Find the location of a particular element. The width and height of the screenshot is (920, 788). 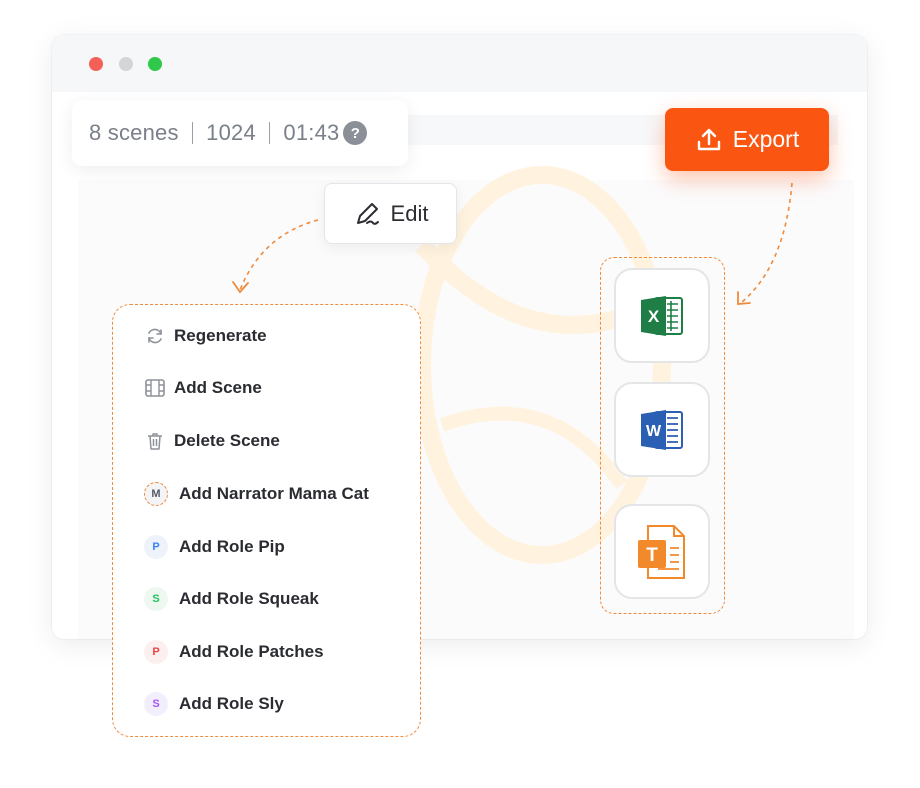

menu-item-add-narrator: M Add Narrator Mama Cat is located at coordinates (256, 494).